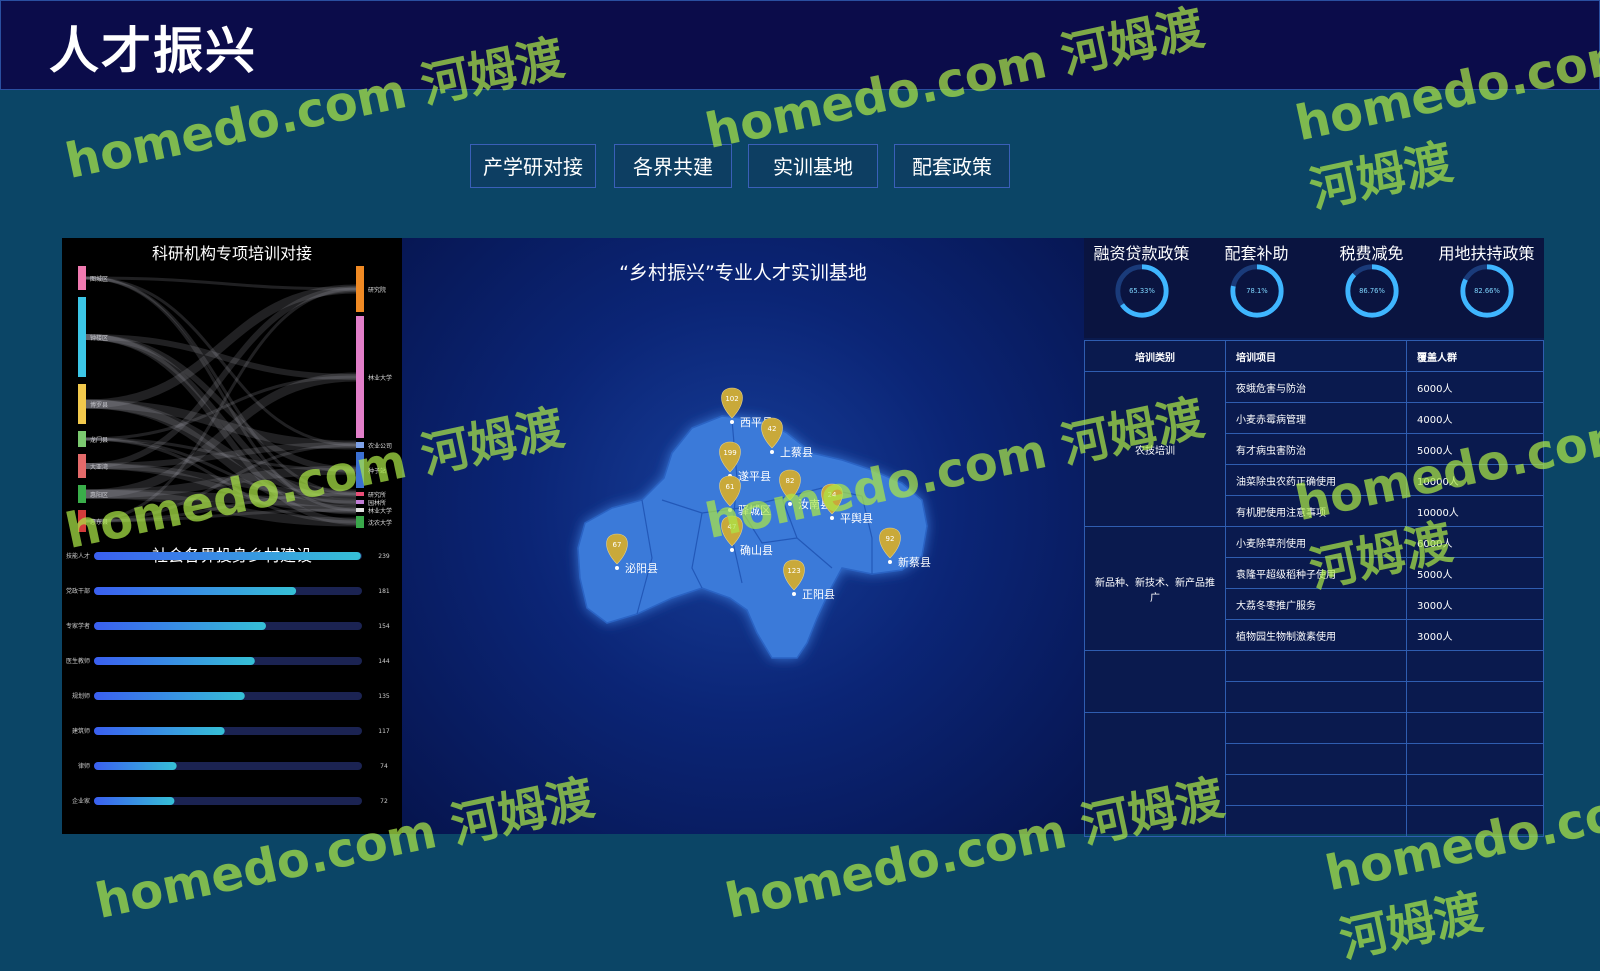 This screenshot has width=1600, height=971. Describe the element at coordinates (384, 731) in the screenshot. I see `bar-value: 117` at that location.